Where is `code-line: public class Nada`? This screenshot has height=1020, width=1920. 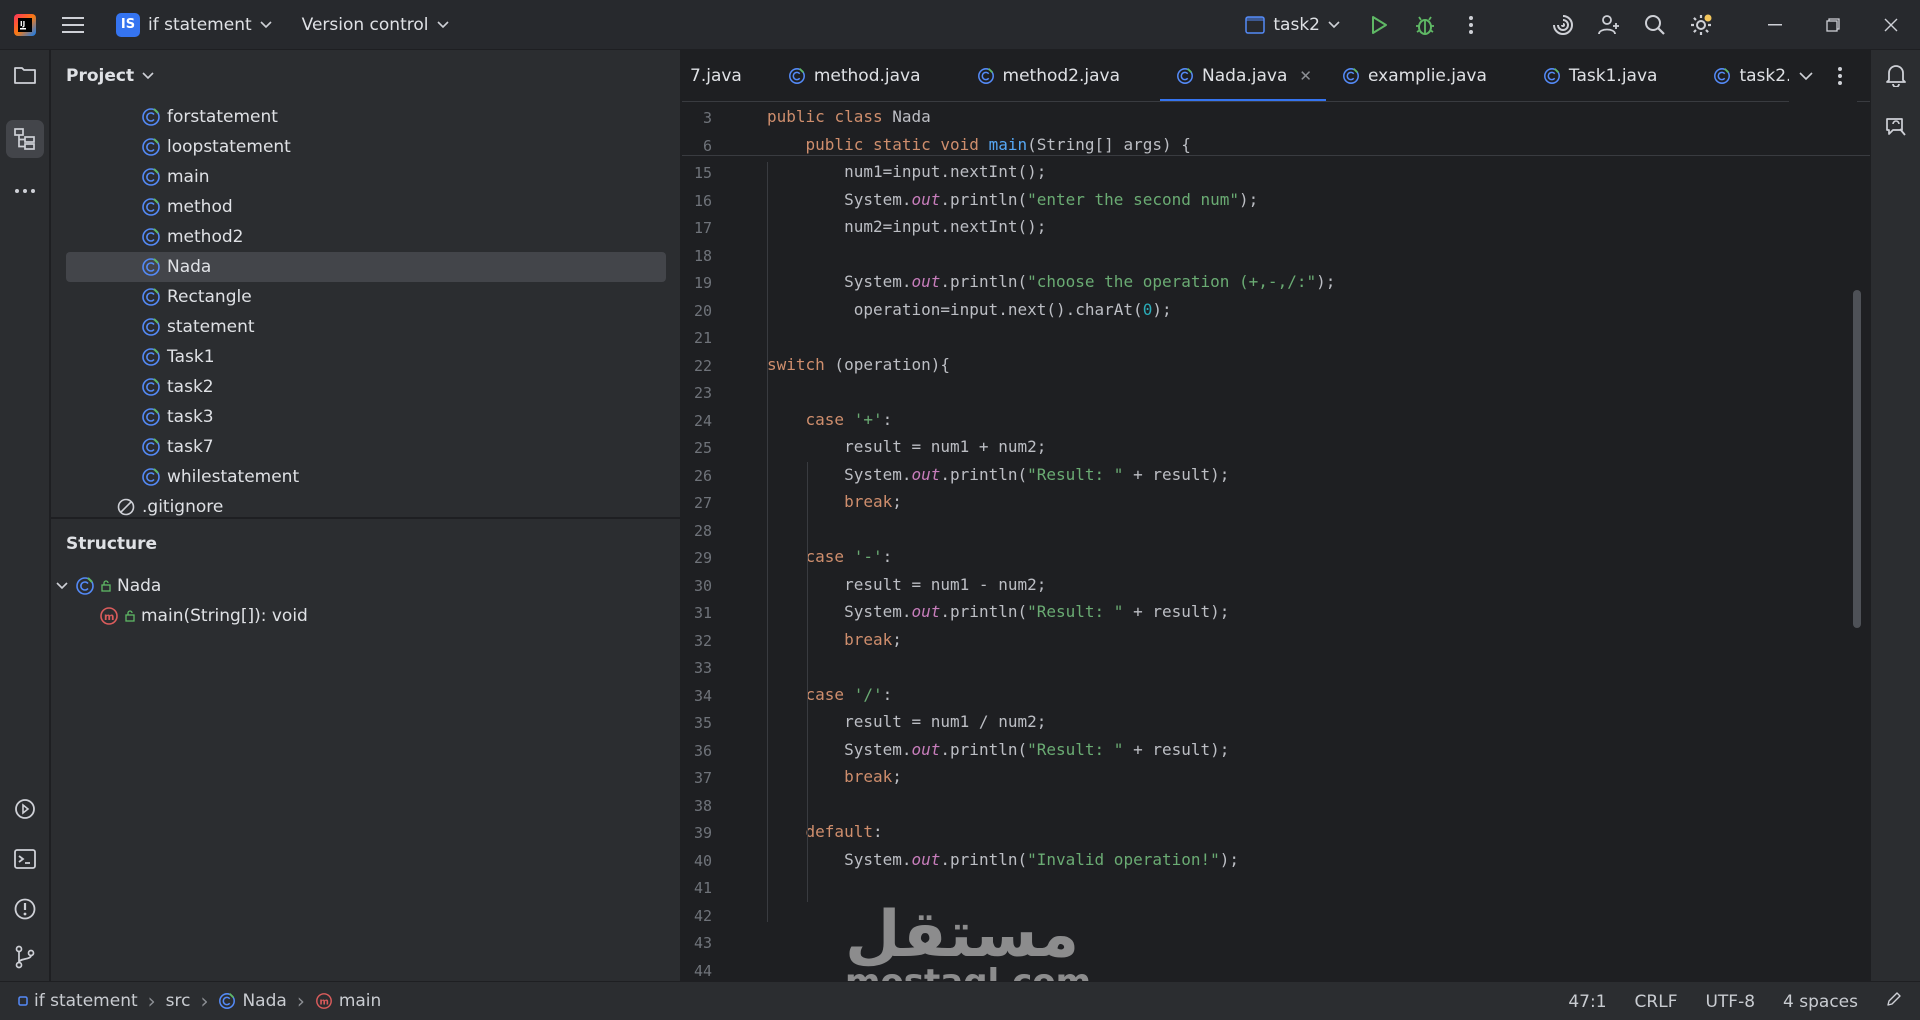 code-line: public class Nada is located at coordinates (849, 116).